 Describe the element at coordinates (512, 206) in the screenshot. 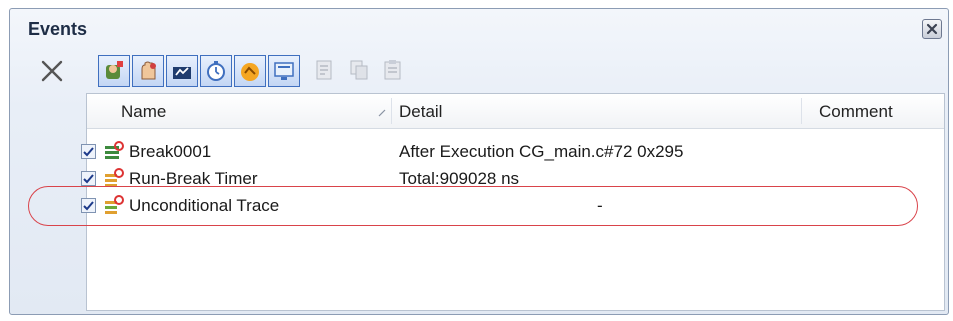

I see `table-row: Unconditional Trace -` at that location.